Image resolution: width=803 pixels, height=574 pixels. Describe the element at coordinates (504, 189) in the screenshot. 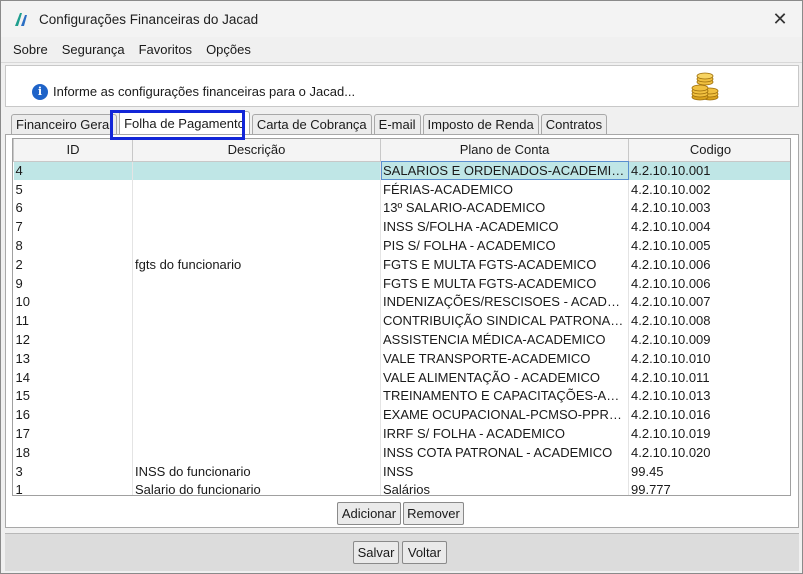

I see `cell-plano-de-conta: FÉRIAS-ACADEMICO` at that location.